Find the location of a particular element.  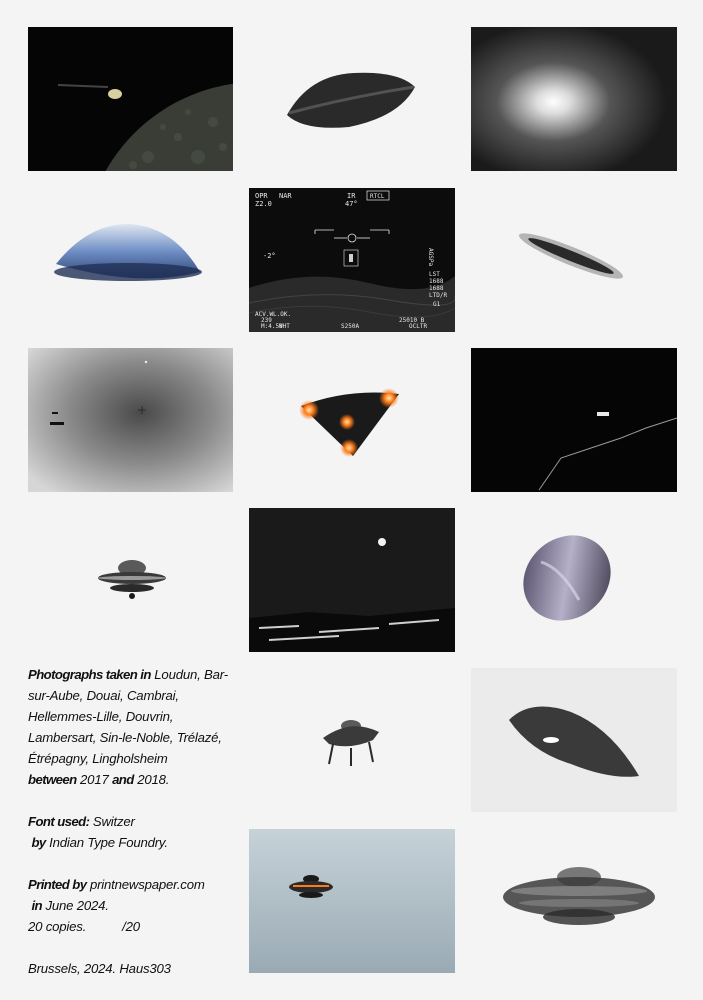

hud-left-mark: -2° is located at coordinates (269, 256).